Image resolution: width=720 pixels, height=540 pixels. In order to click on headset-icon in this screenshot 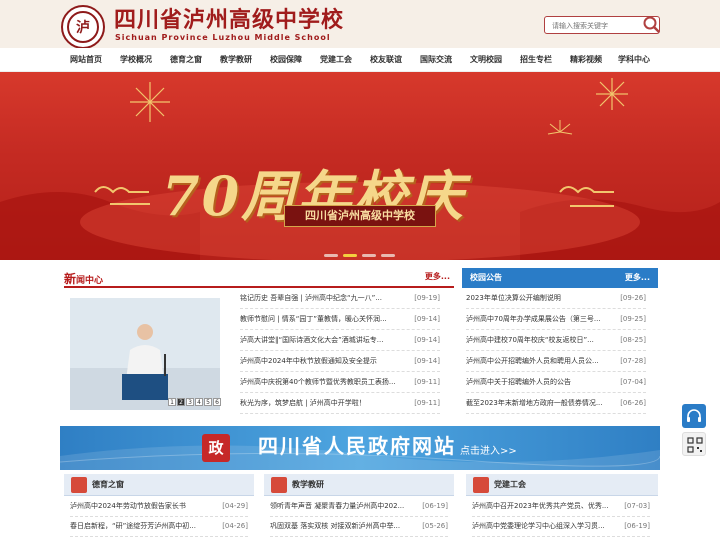, I will do `click(694, 415)`.